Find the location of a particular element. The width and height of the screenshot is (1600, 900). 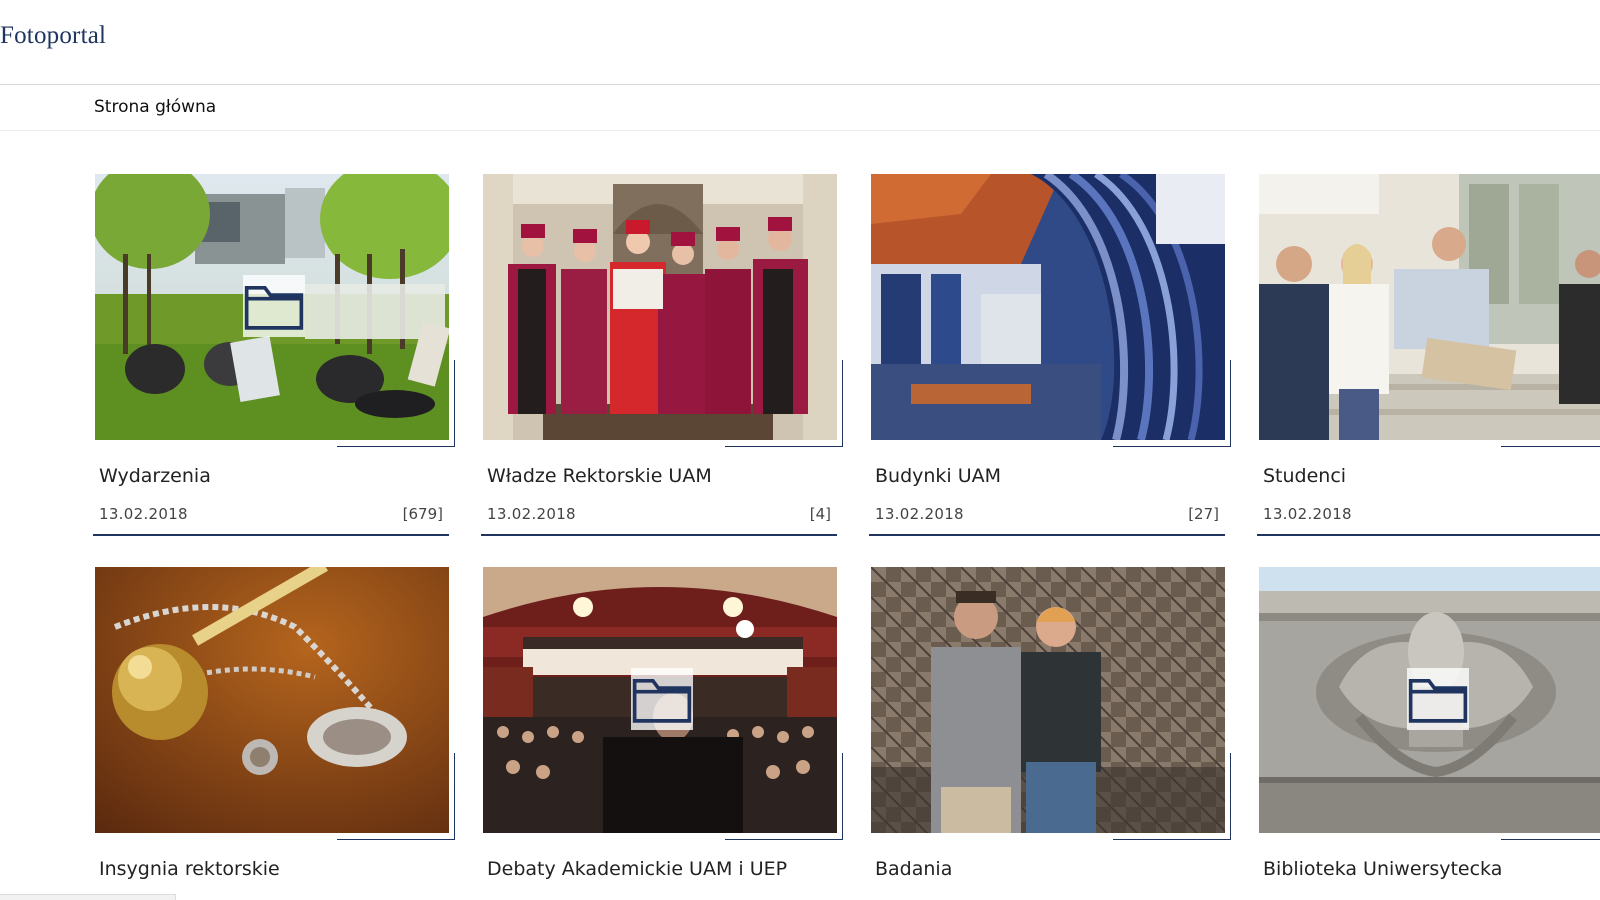

gallery-title: Insygnia rektorskie is located at coordinates (189, 869).